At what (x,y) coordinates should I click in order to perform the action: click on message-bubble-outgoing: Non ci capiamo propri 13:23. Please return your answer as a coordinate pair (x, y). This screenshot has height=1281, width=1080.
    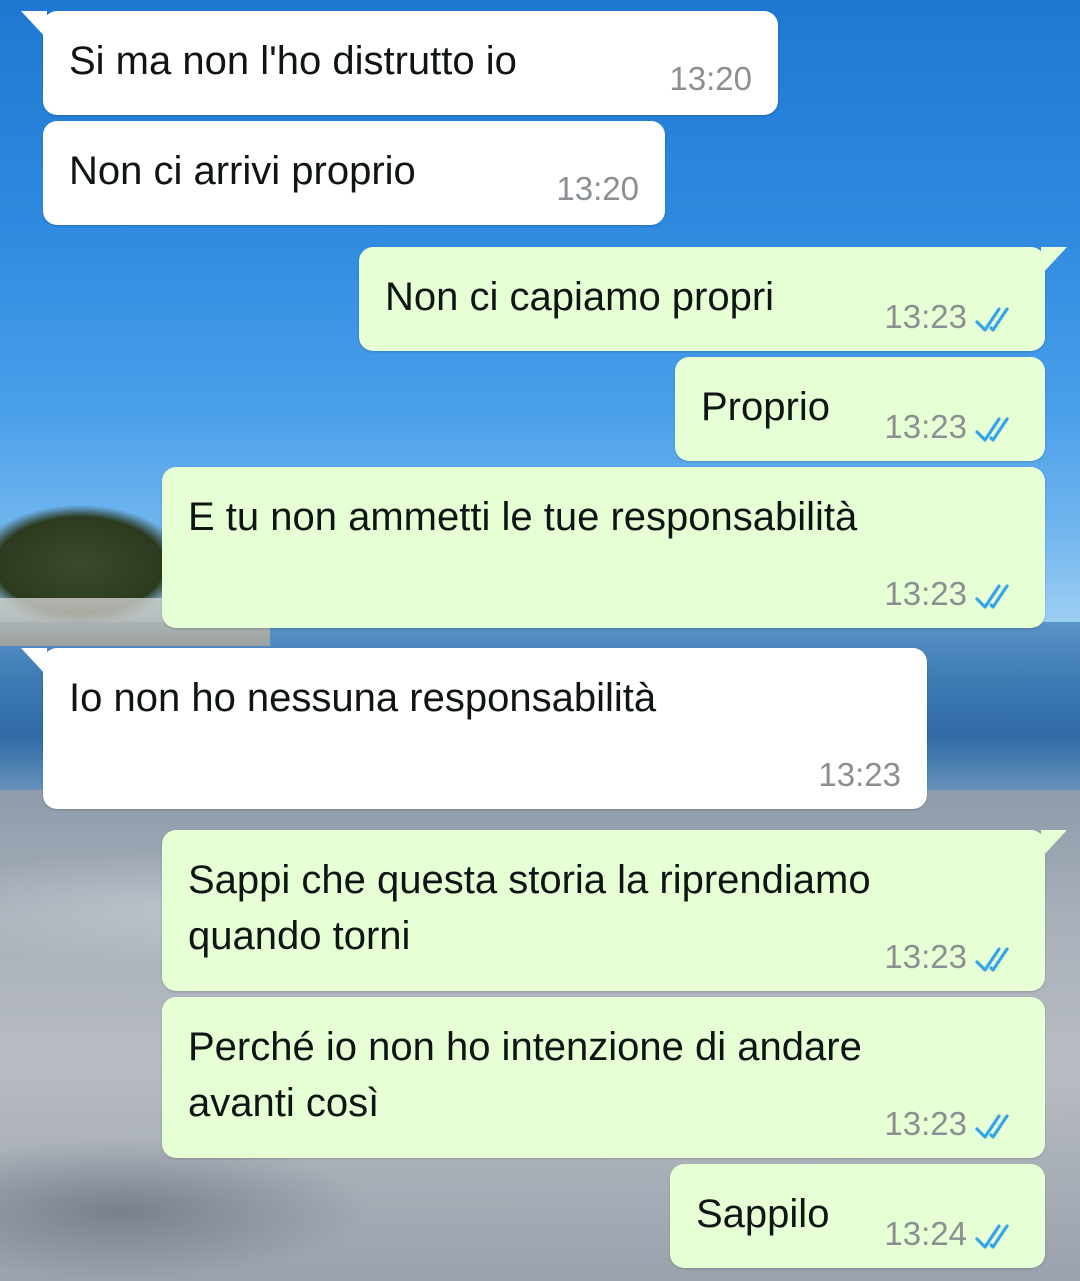
    Looking at the image, I should click on (713, 299).